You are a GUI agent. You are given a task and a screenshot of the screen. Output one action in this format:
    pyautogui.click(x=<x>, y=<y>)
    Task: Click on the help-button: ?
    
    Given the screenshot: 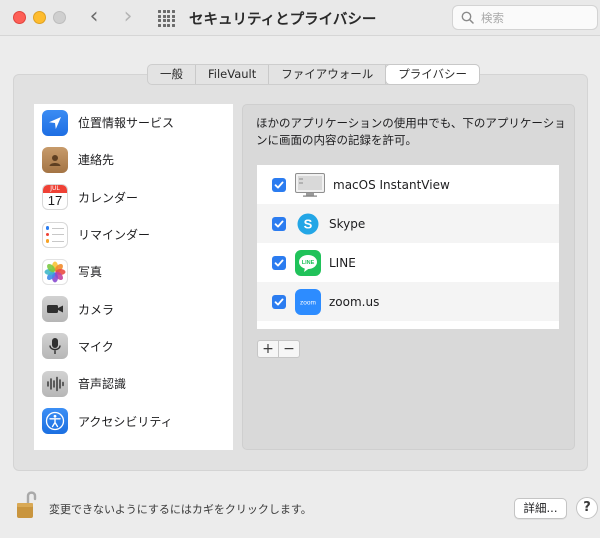 What is the action you would take?
    pyautogui.click(x=587, y=508)
    